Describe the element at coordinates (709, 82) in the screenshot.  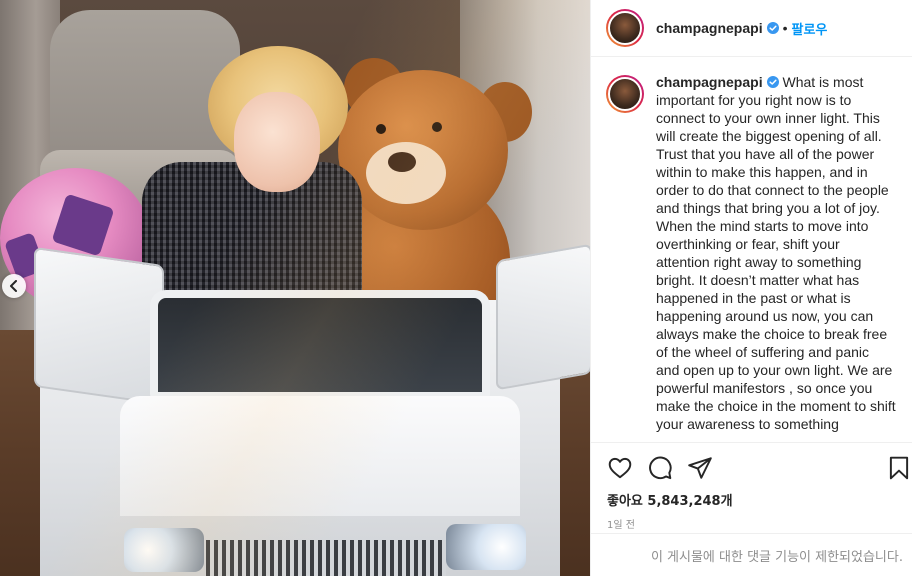
I see `caption-username: champagnepapi` at that location.